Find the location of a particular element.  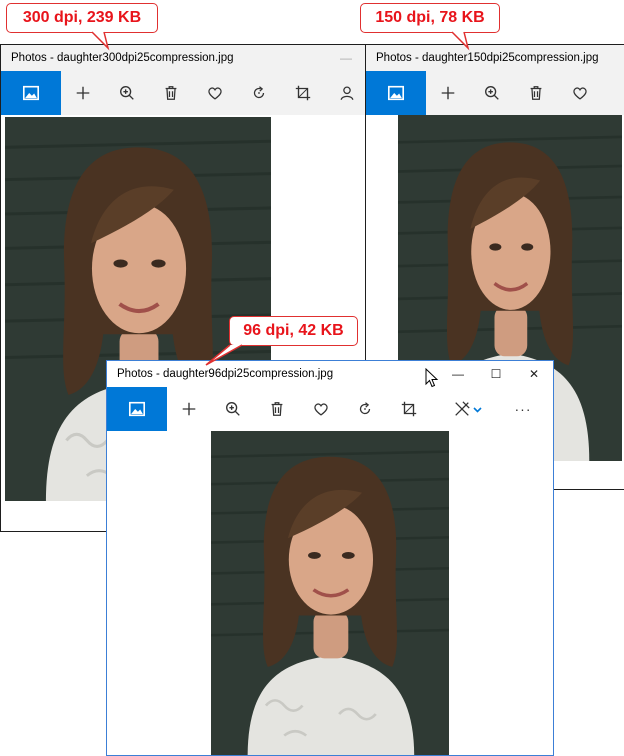

maximize-button: ☐ is located at coordinates (496, 374).